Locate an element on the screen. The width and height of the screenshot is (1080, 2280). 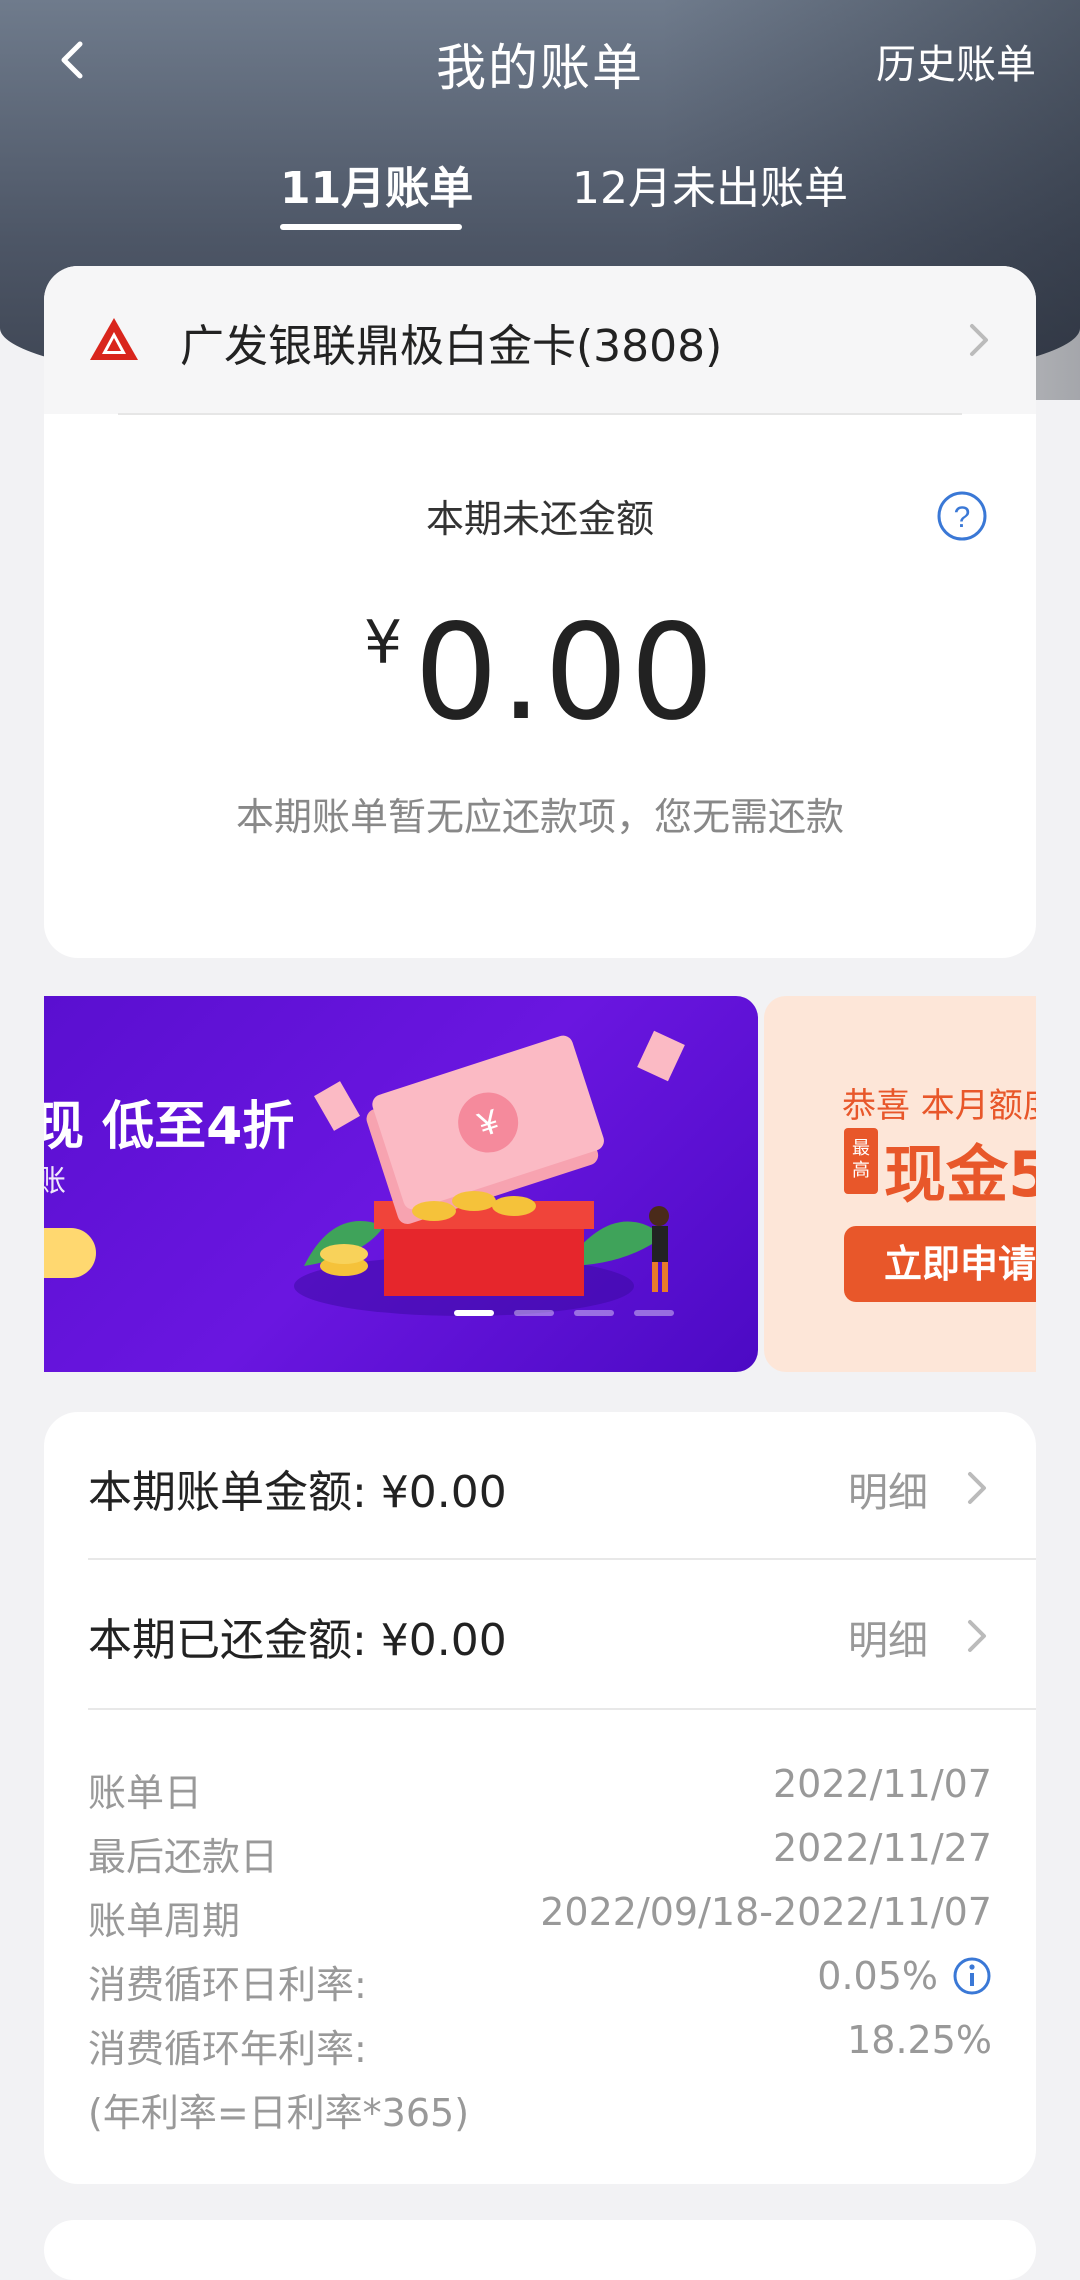
promo-banner-discount: 现 低至4折 账 ¥ is located at coordinates (401, 1184).